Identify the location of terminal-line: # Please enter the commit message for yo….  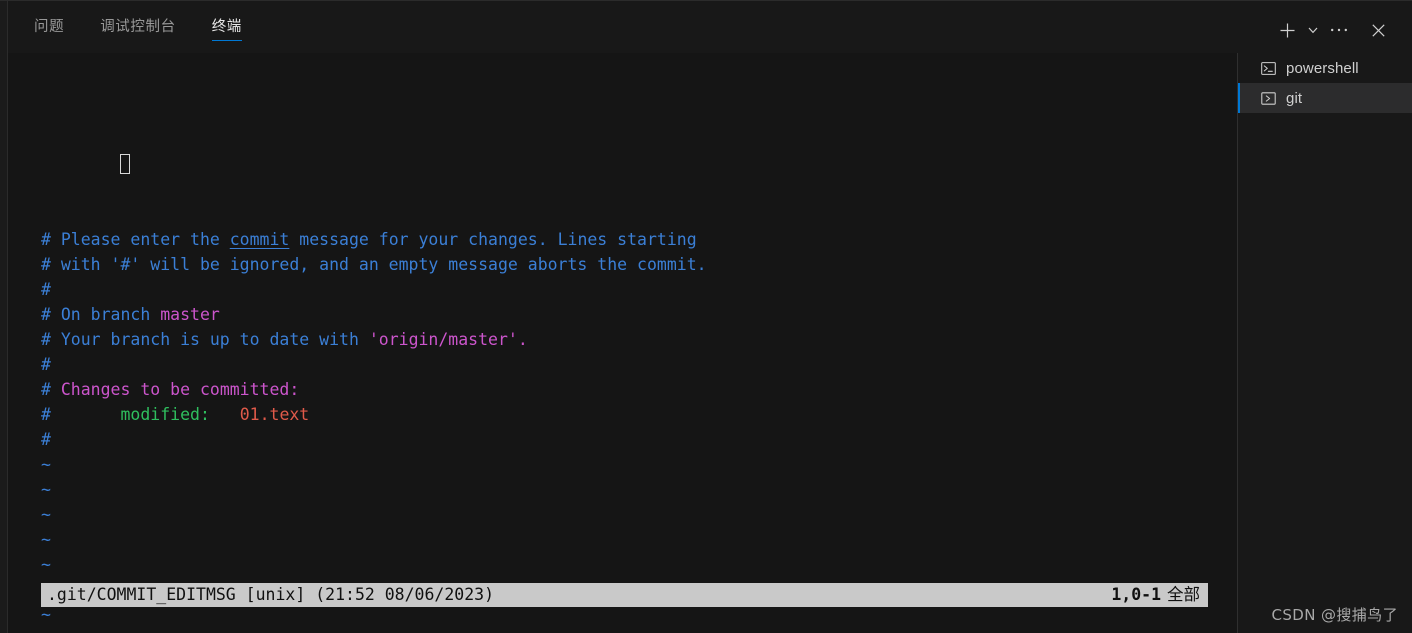
(639, 239).